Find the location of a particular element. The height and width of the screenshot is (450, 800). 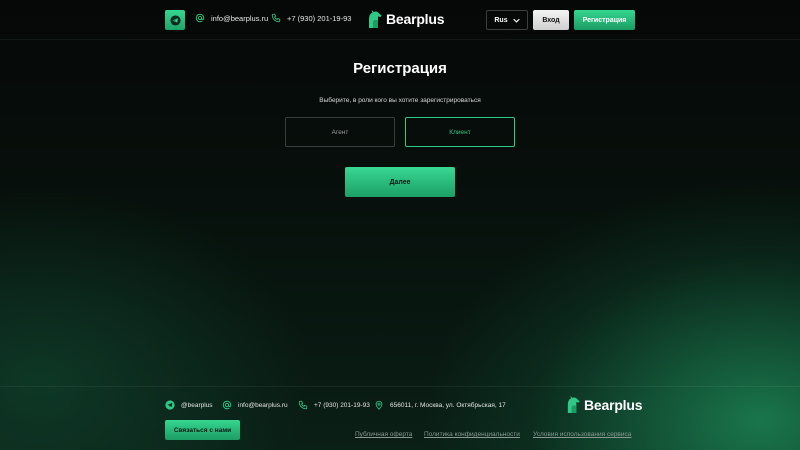

footer-email: info@bearplus.ru is located at coordinates (255, 405).